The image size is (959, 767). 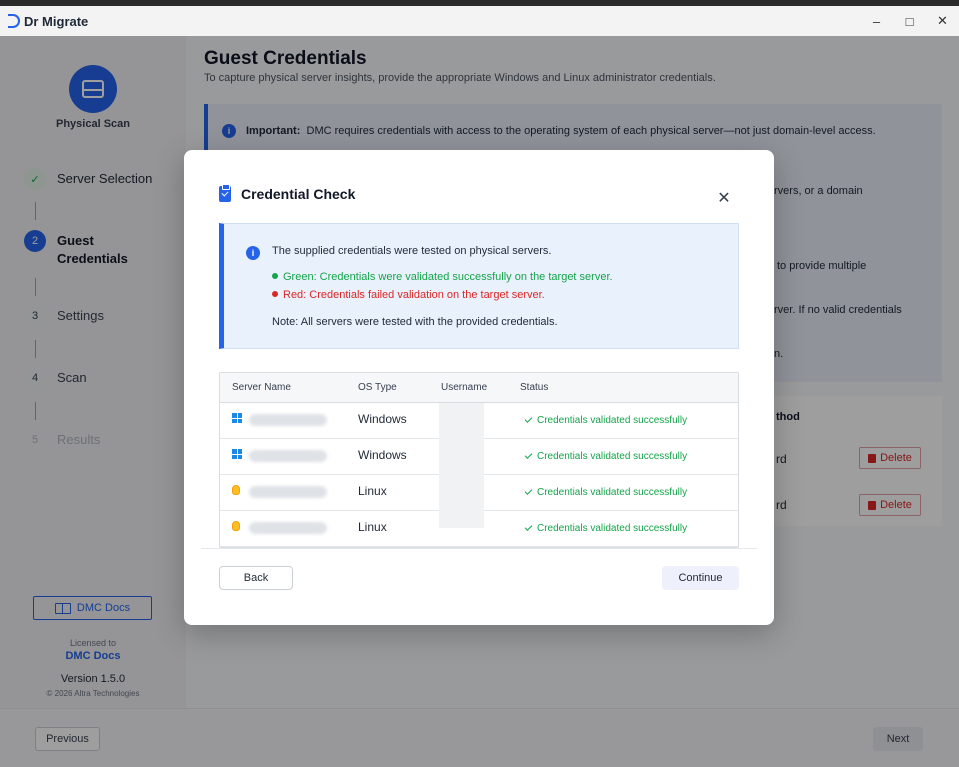 I want to click on continue-button: Continue, so click(x=700, y=578).